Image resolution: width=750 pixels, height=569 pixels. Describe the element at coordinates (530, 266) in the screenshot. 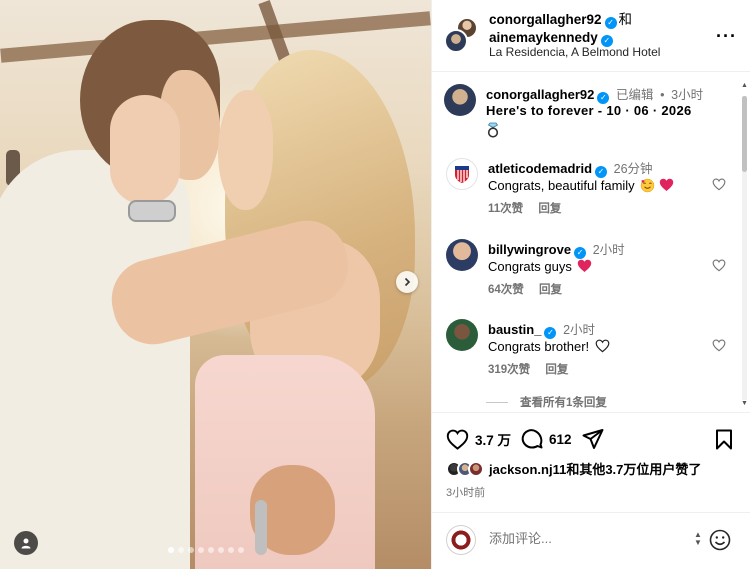

I see `comment-body: Congrats guys` at that location.